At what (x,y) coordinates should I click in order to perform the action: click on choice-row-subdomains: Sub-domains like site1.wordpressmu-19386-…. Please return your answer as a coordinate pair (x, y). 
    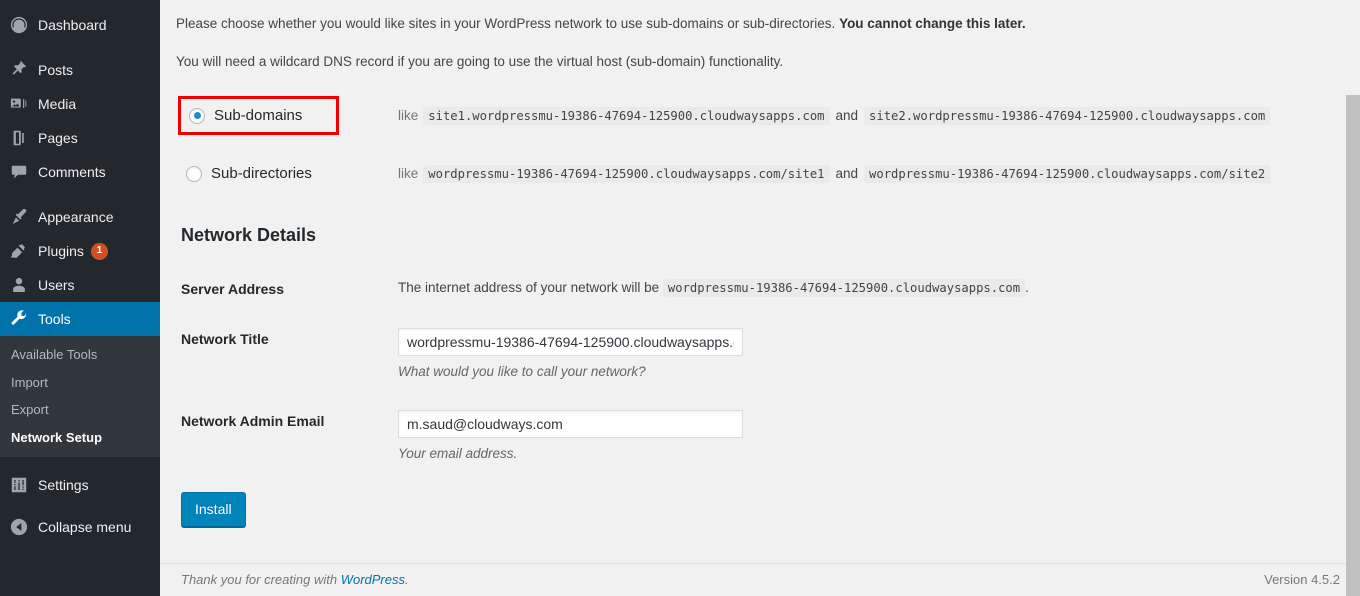
    Looking at the image, I should click on (758, 116).